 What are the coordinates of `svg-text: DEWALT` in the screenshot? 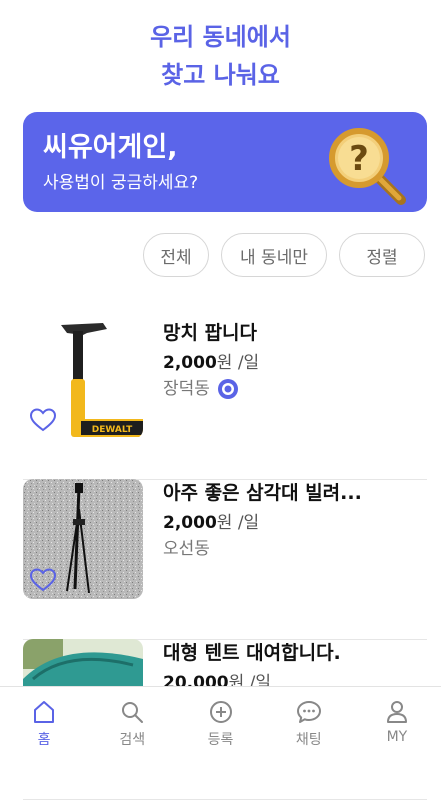 It's located at (112, 430).